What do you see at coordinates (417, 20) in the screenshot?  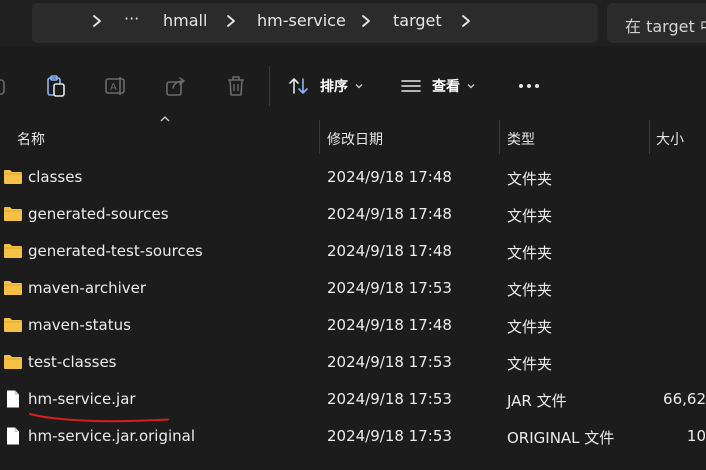 I see `breadcrumb-item: target` at bounding box center [417, 20].